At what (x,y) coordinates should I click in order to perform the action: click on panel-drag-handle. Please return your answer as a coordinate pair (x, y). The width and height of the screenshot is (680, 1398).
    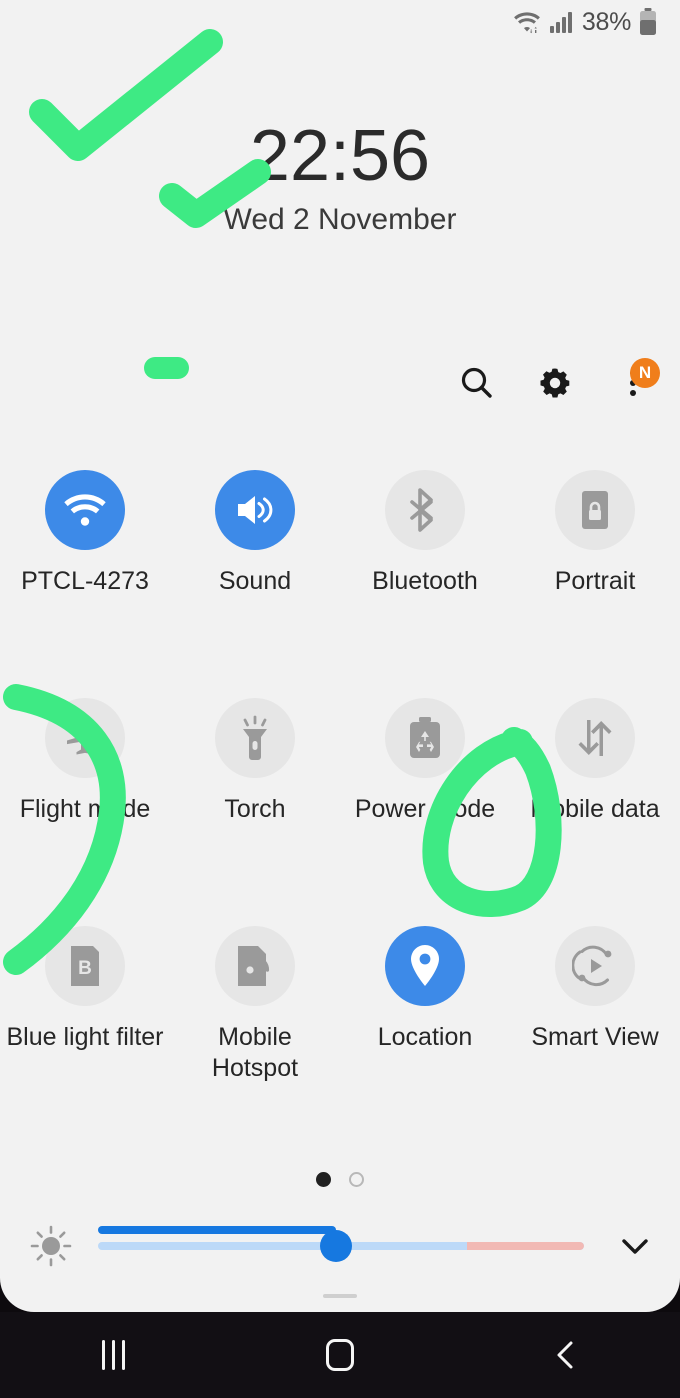
    Looking at the image, I should click on (340, 1296).